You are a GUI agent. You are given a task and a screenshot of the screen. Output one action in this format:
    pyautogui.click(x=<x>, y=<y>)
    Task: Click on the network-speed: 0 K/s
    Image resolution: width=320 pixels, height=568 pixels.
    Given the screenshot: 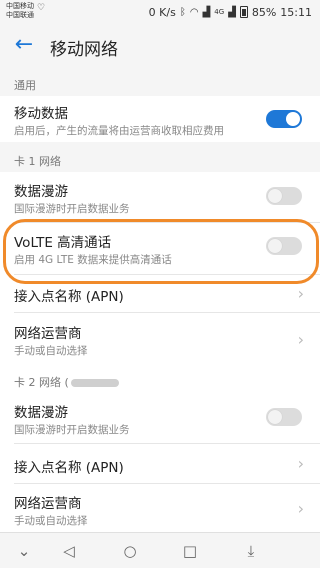 What is the action you would take?
    pyautogui.click(x=162, y=12)
    